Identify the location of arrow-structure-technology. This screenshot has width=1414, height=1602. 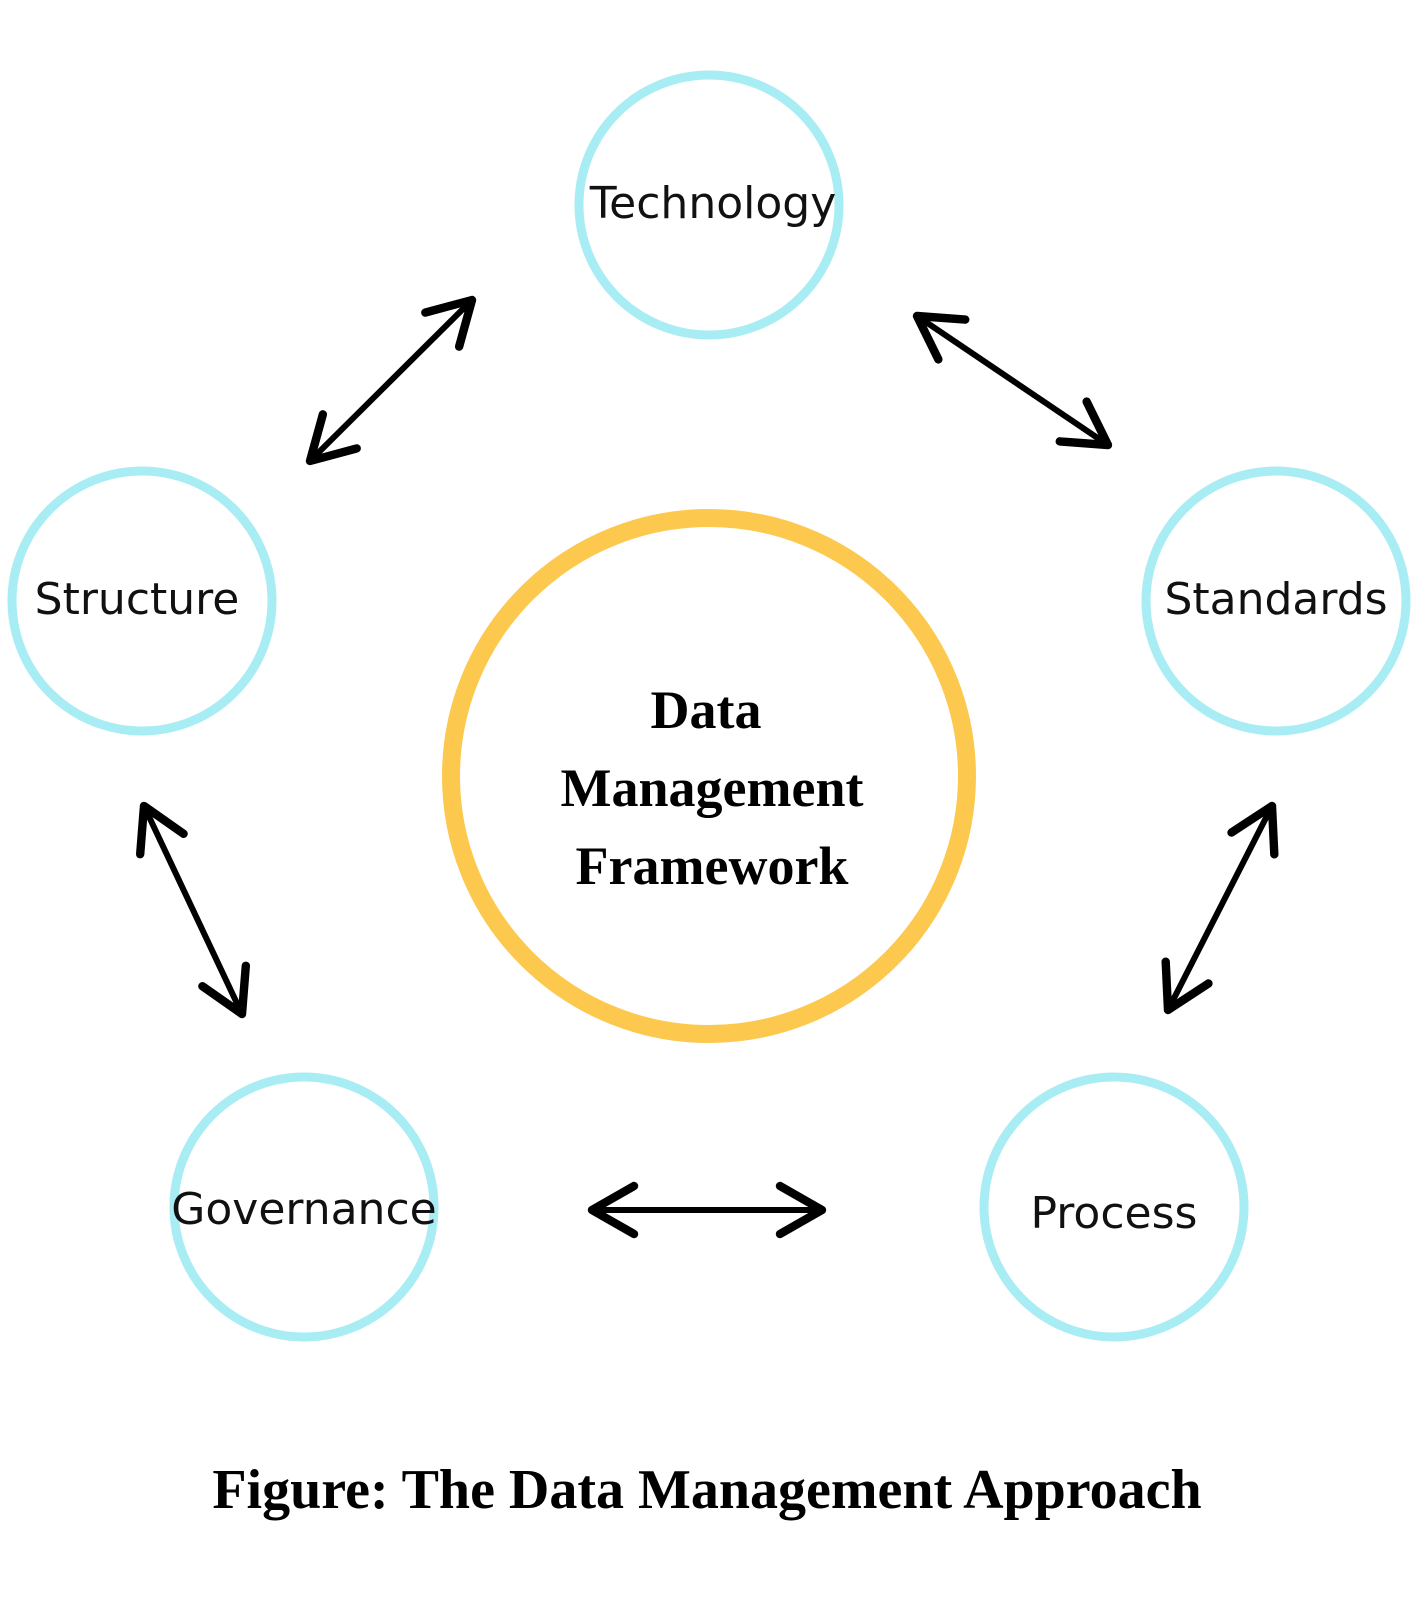
(391, 380).